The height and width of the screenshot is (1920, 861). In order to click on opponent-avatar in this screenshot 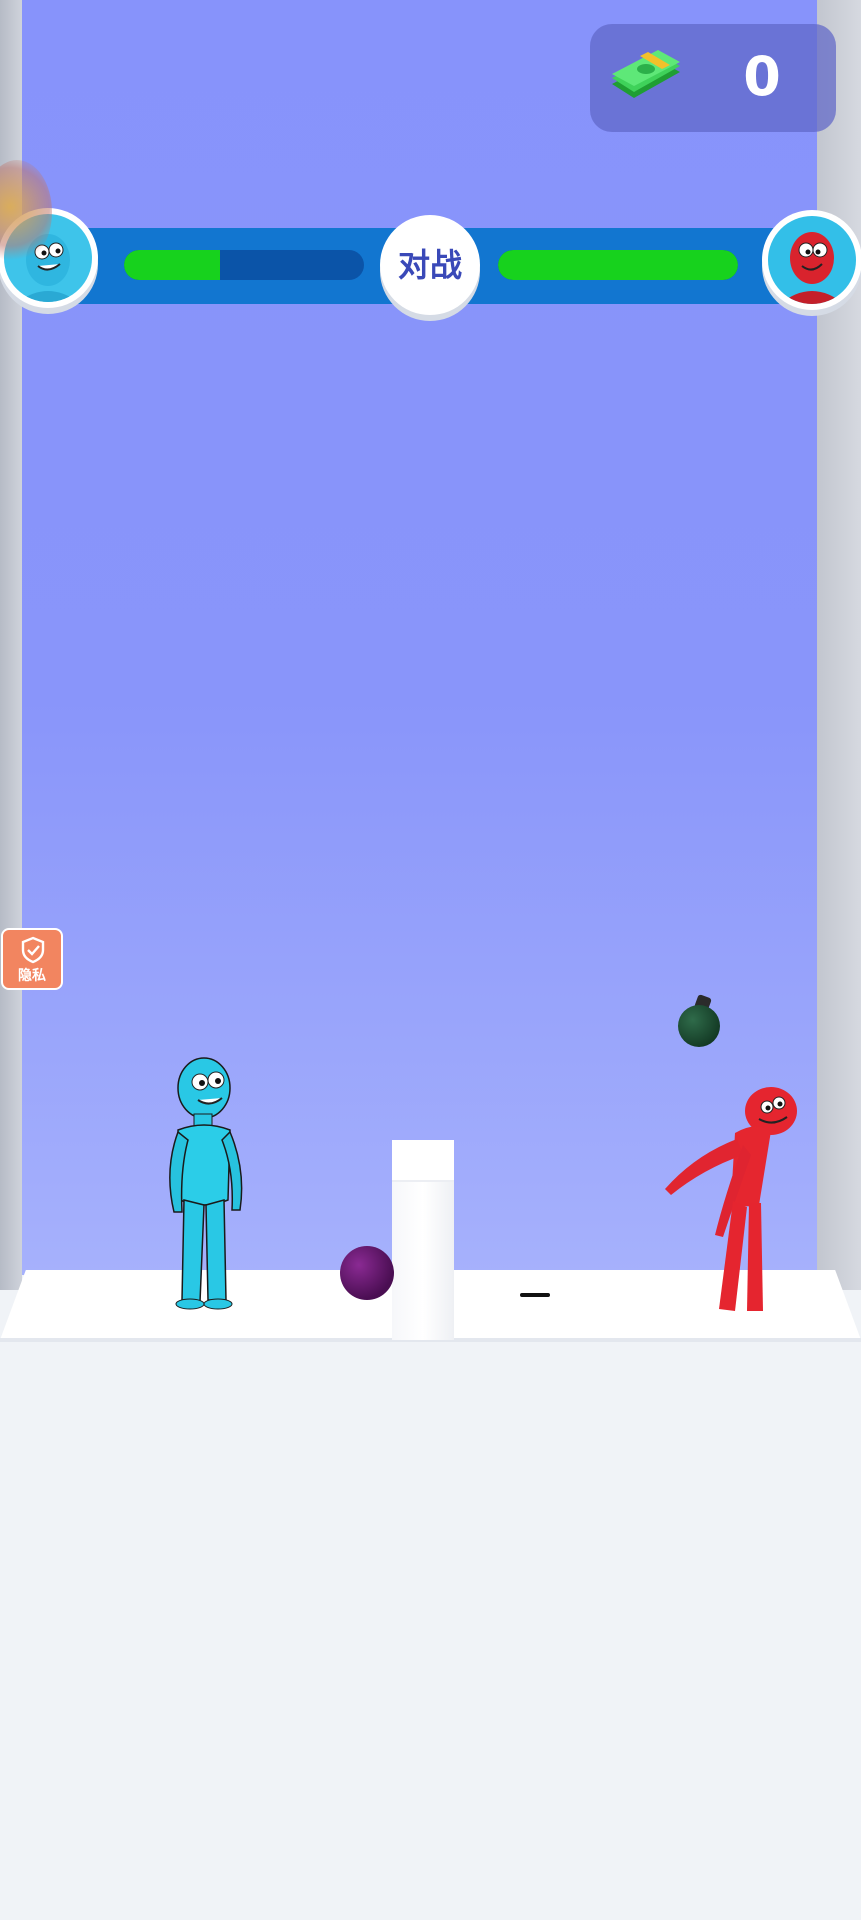, I will do `click(811, 260)`.